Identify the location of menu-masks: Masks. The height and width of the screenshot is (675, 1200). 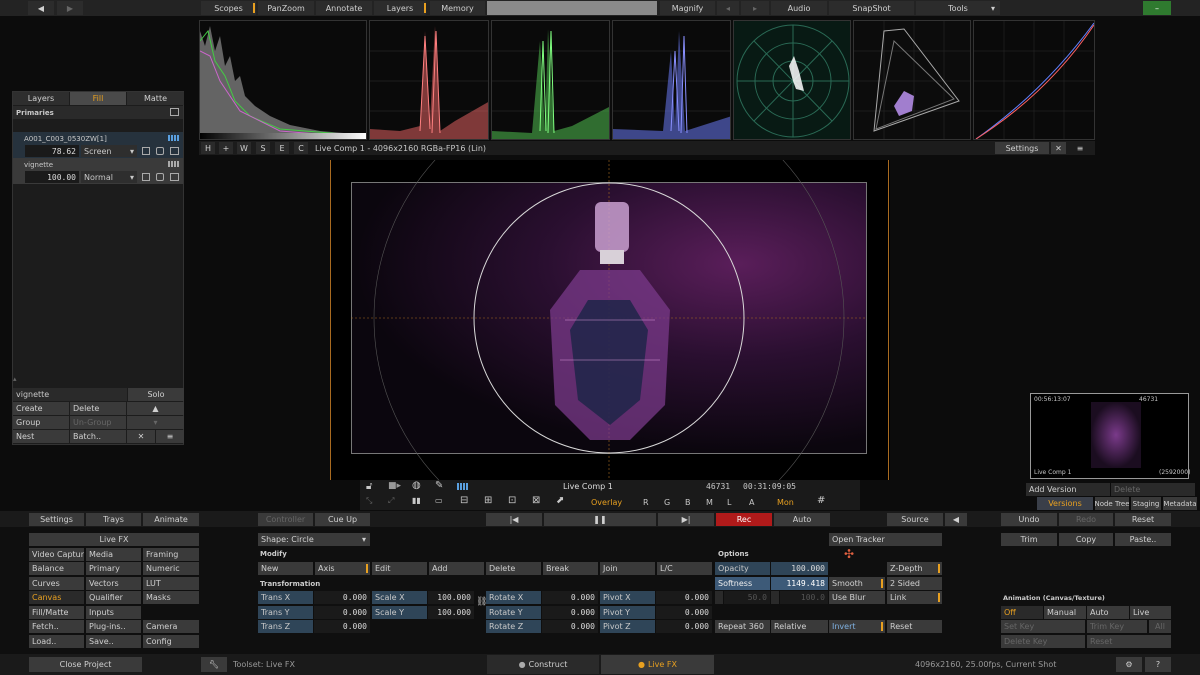
(171, 597).